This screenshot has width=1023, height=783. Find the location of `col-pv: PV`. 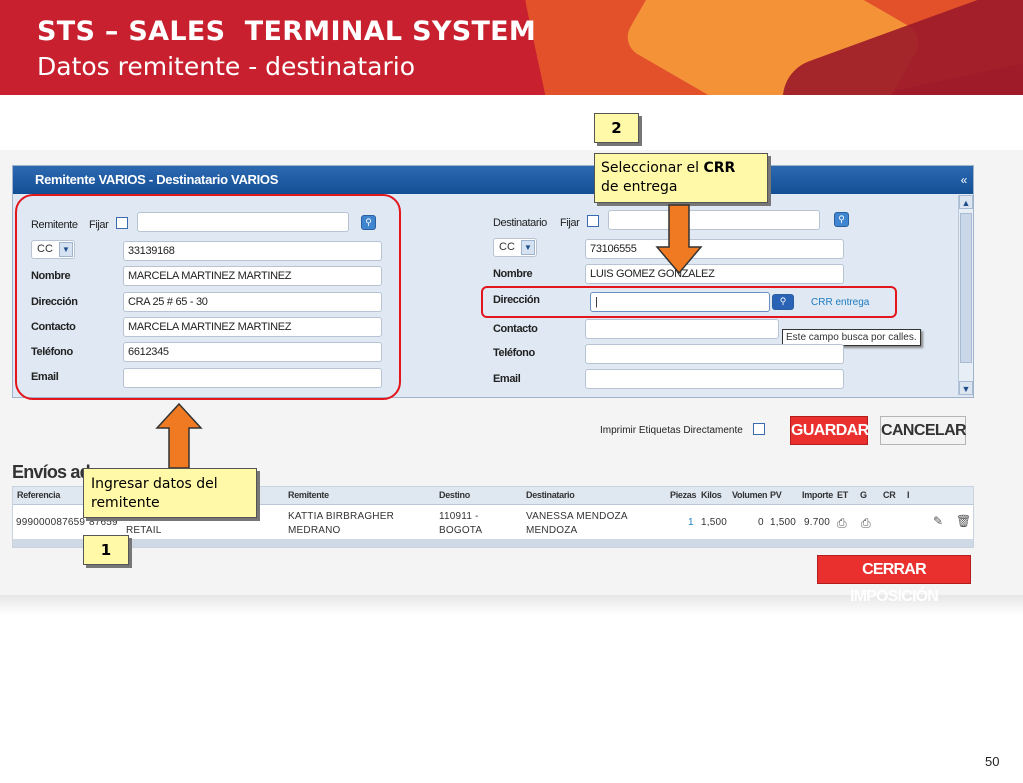

col-pv: PV is located at coordinates (776, 495).